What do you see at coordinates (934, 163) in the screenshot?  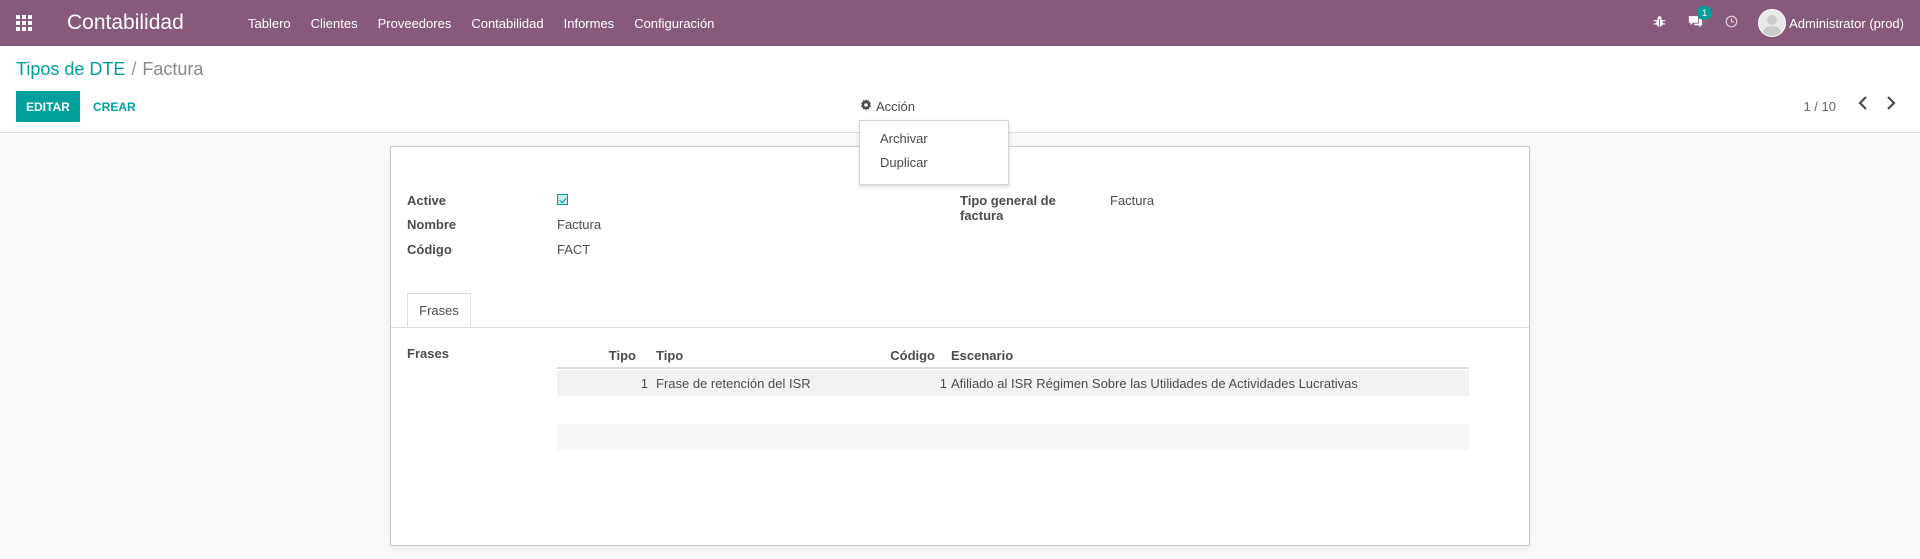 I see `menu-item-duplicate: Duplicar` at bounding box center [934, 163].